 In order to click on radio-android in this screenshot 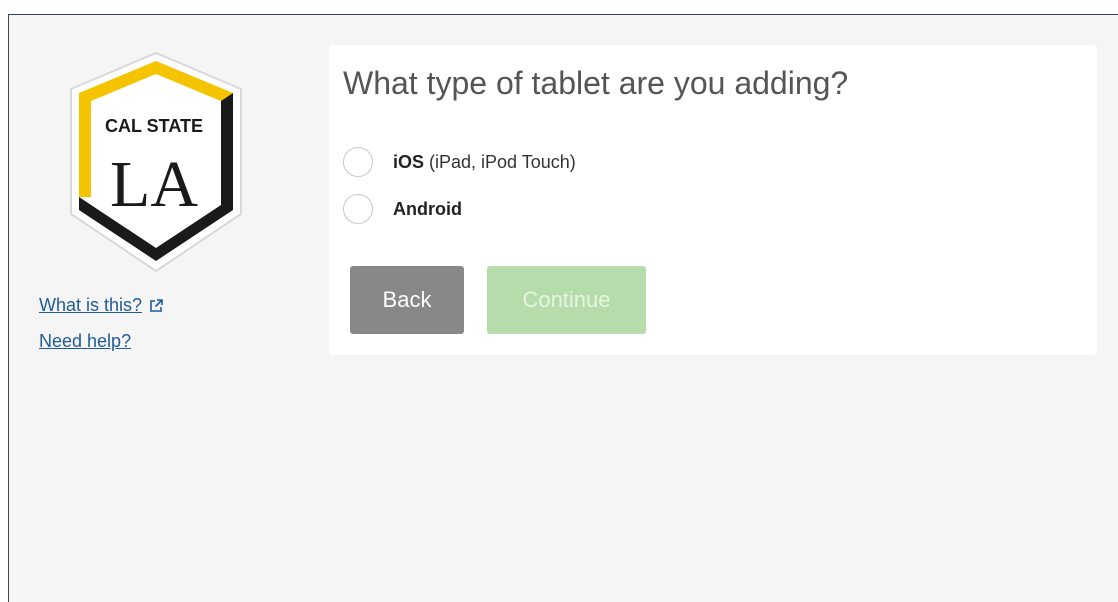, I will do `click(358, 209)`.